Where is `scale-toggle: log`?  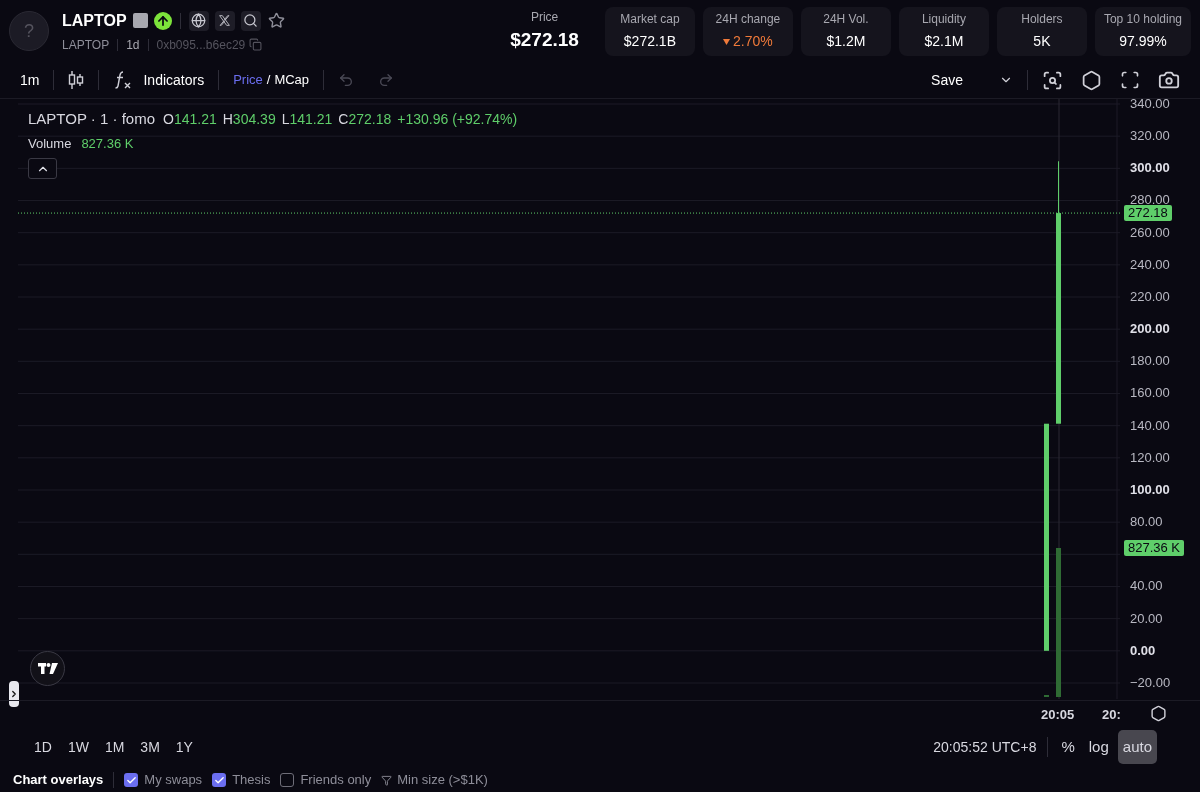 scale-toggle: log is located at coordinates (1098, 747).